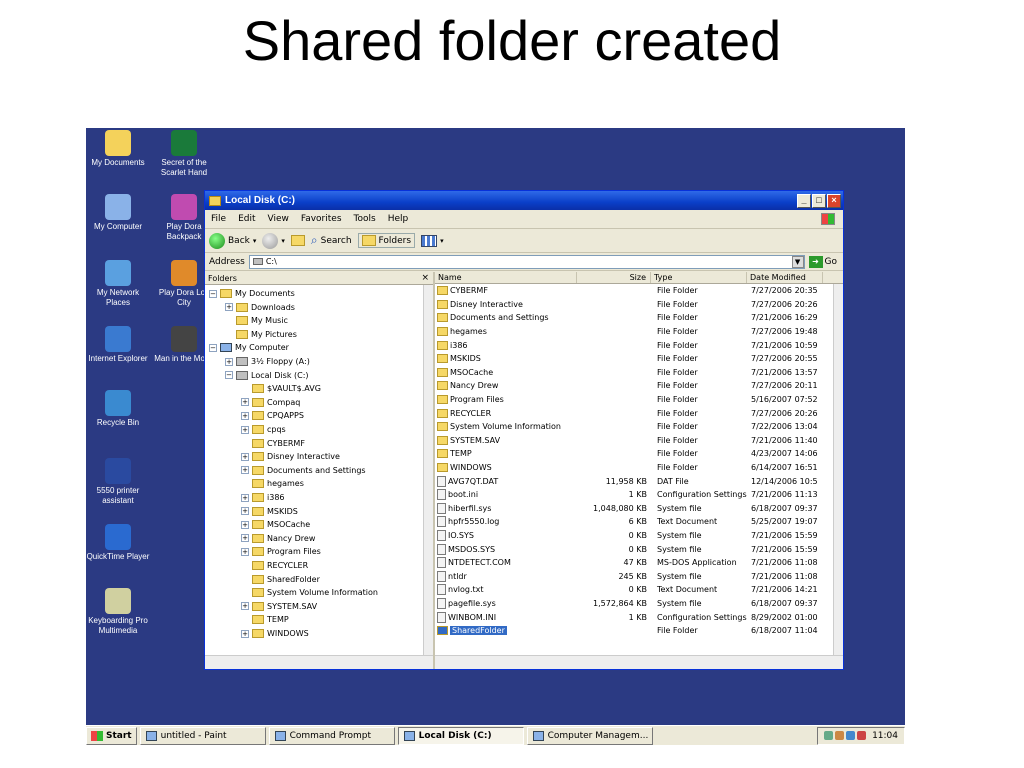  What do you see at coordinates (202, 735) in the screenshot?
I see `taskbar-button: untitled - Paint` at bounding box center [202, 735].